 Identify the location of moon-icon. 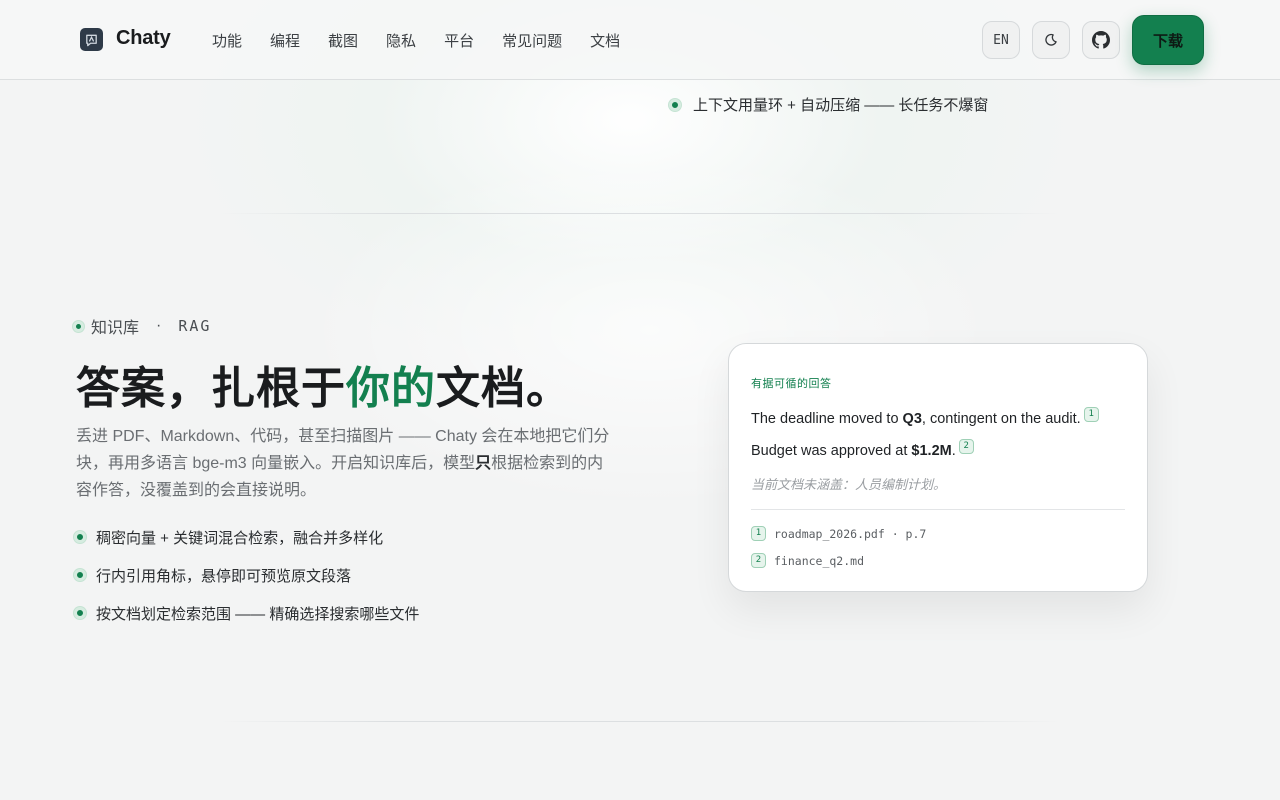
(1051, 39).